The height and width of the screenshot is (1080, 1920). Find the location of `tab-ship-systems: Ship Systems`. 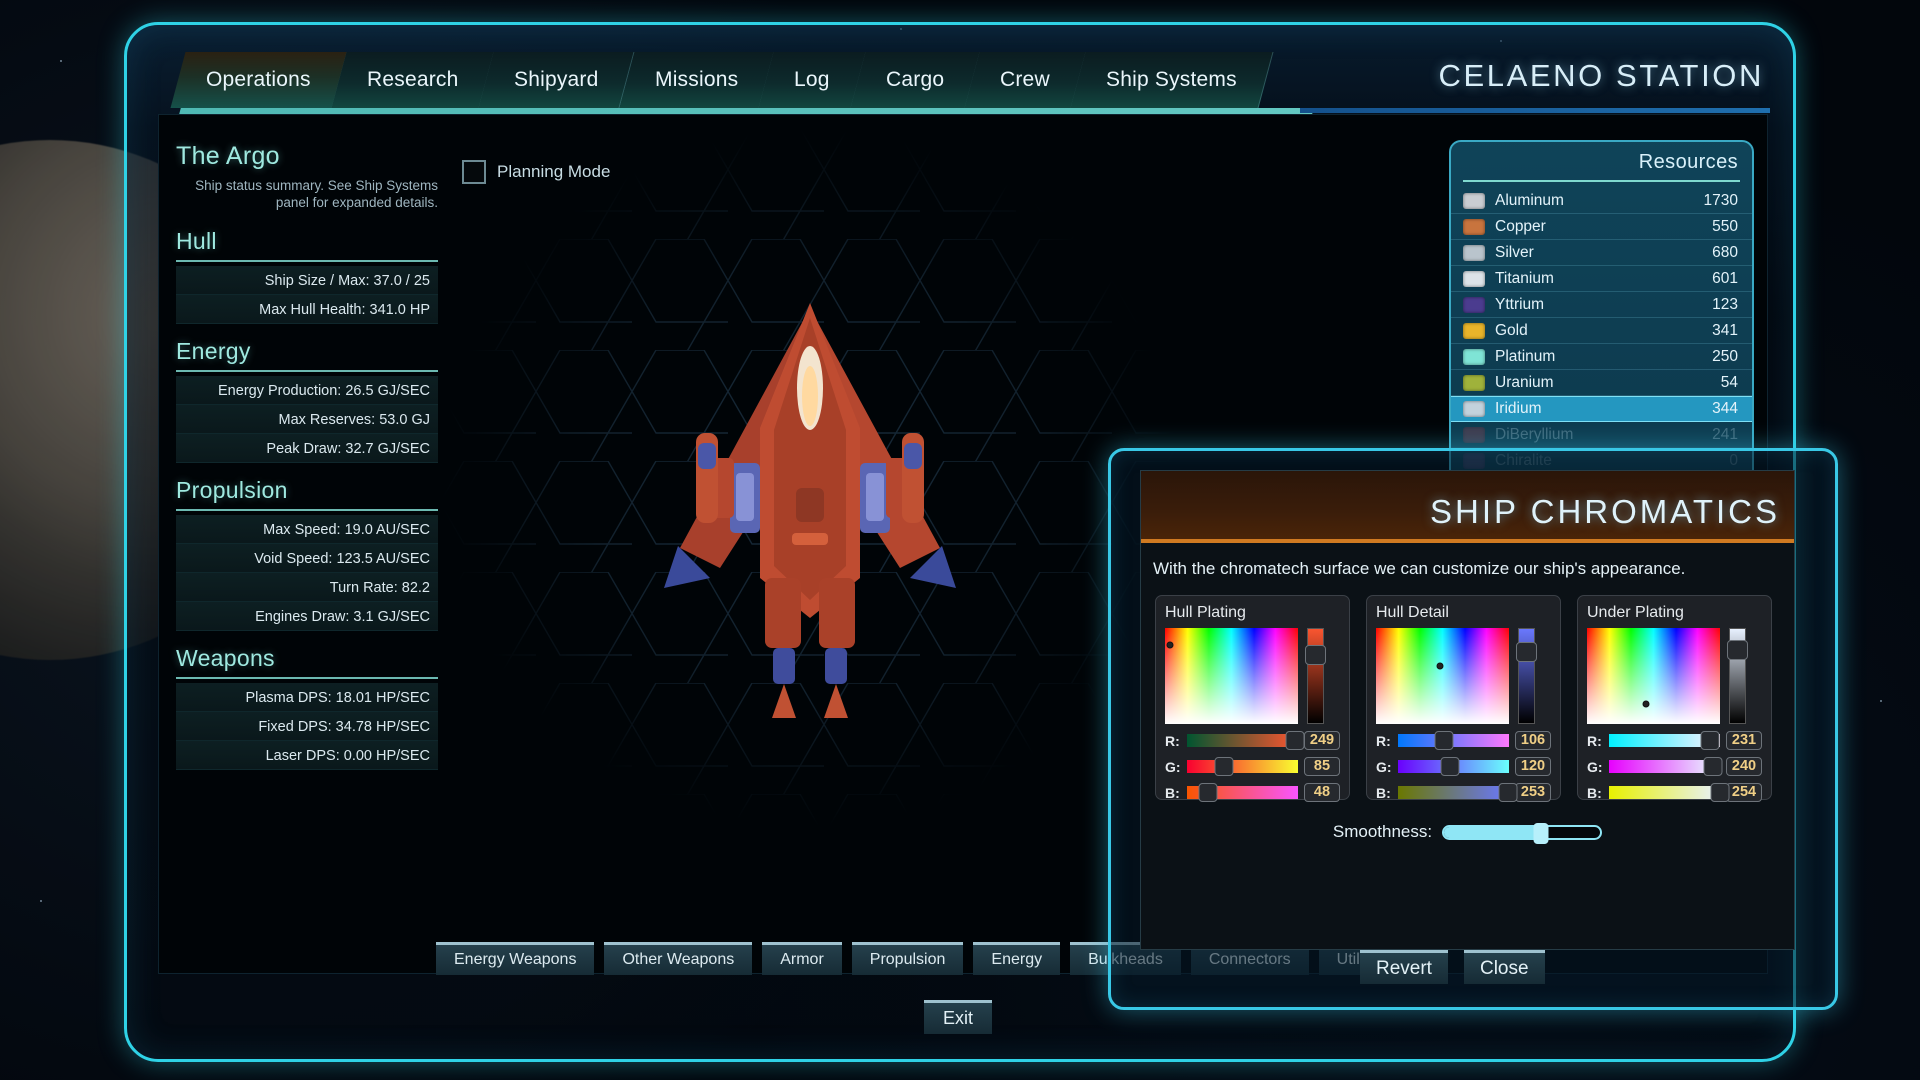

tab-ship-systems: Ship Systems is located at coordinates (1171, 80).